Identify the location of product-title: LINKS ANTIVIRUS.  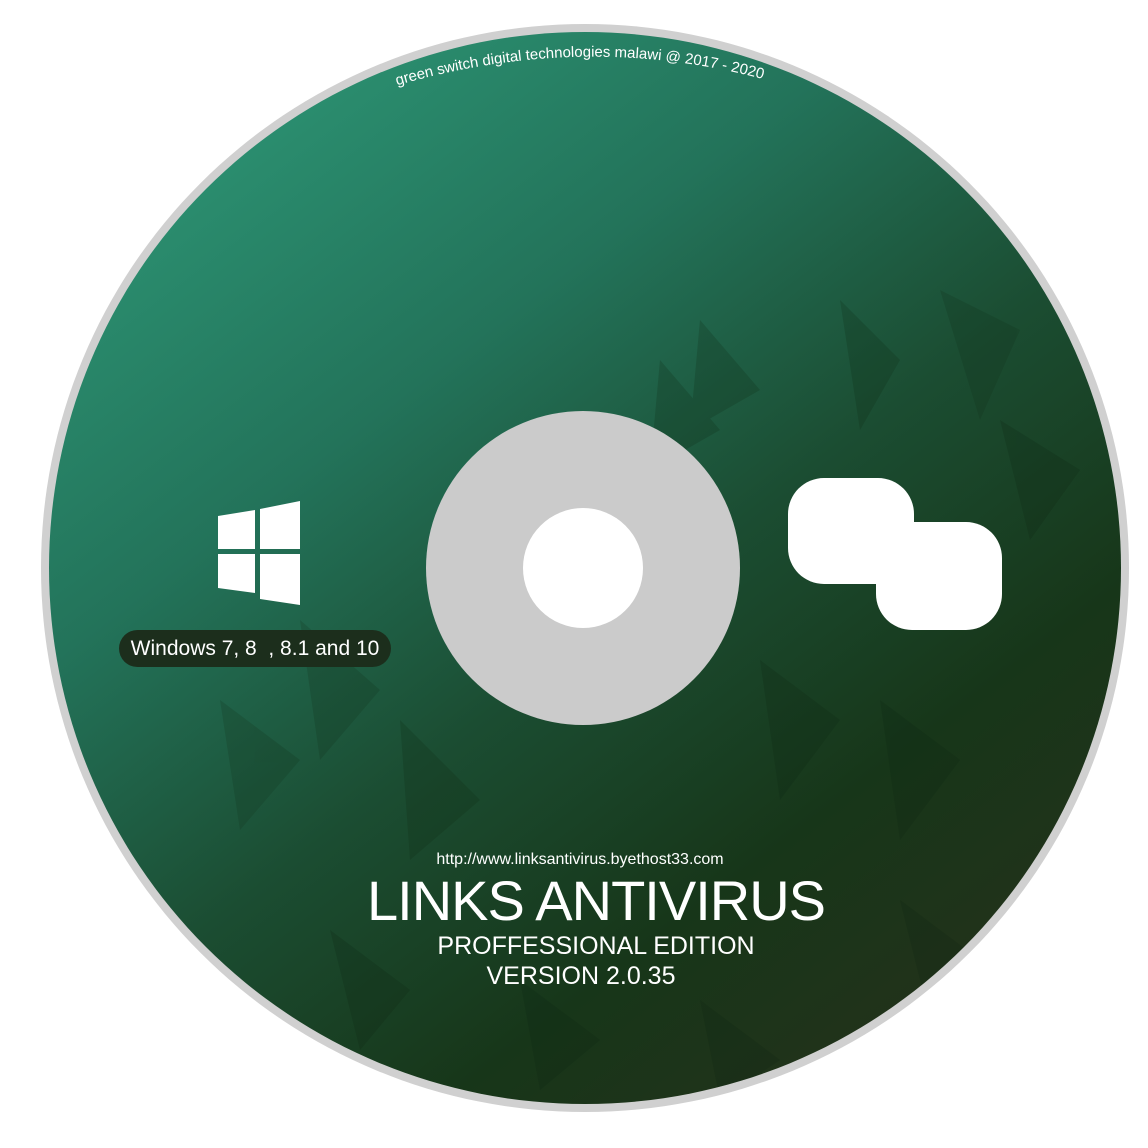
(596, 900).